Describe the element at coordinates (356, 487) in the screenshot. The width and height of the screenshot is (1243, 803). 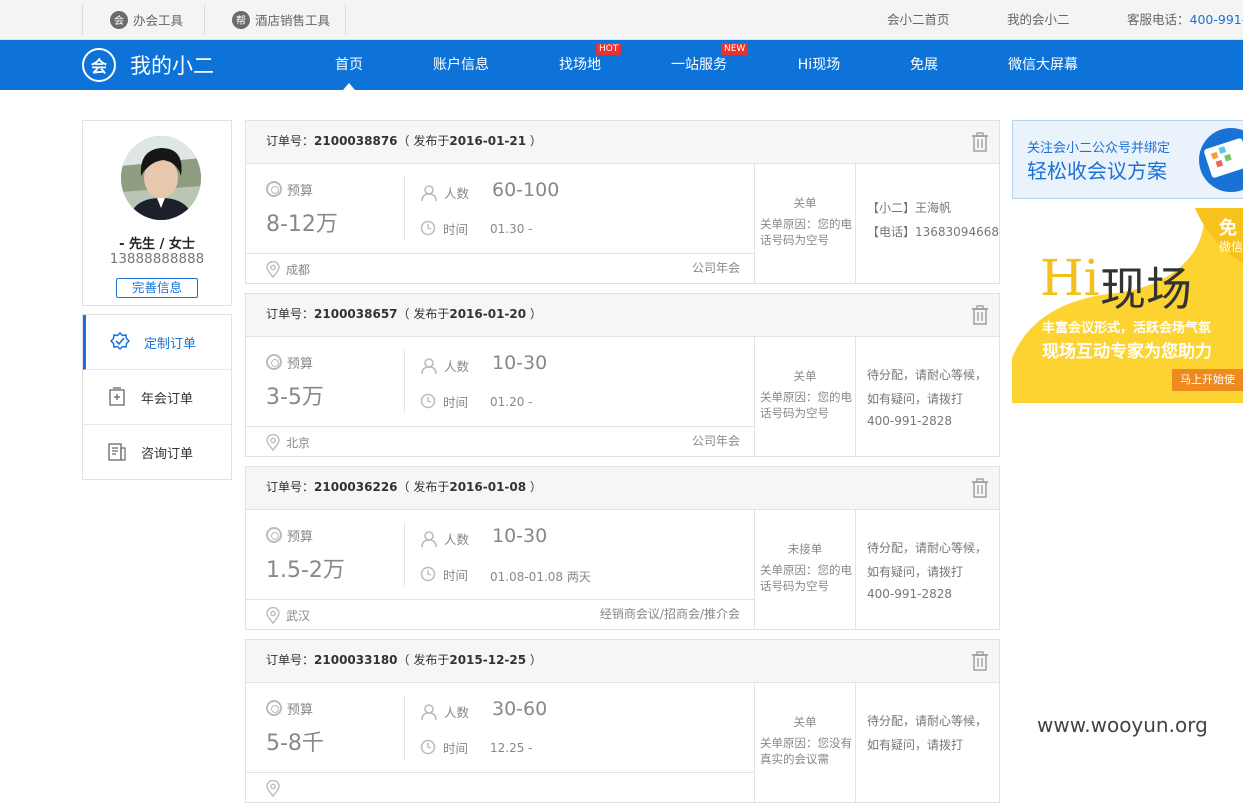
I see `order-number-value: 2100036226` at that location.